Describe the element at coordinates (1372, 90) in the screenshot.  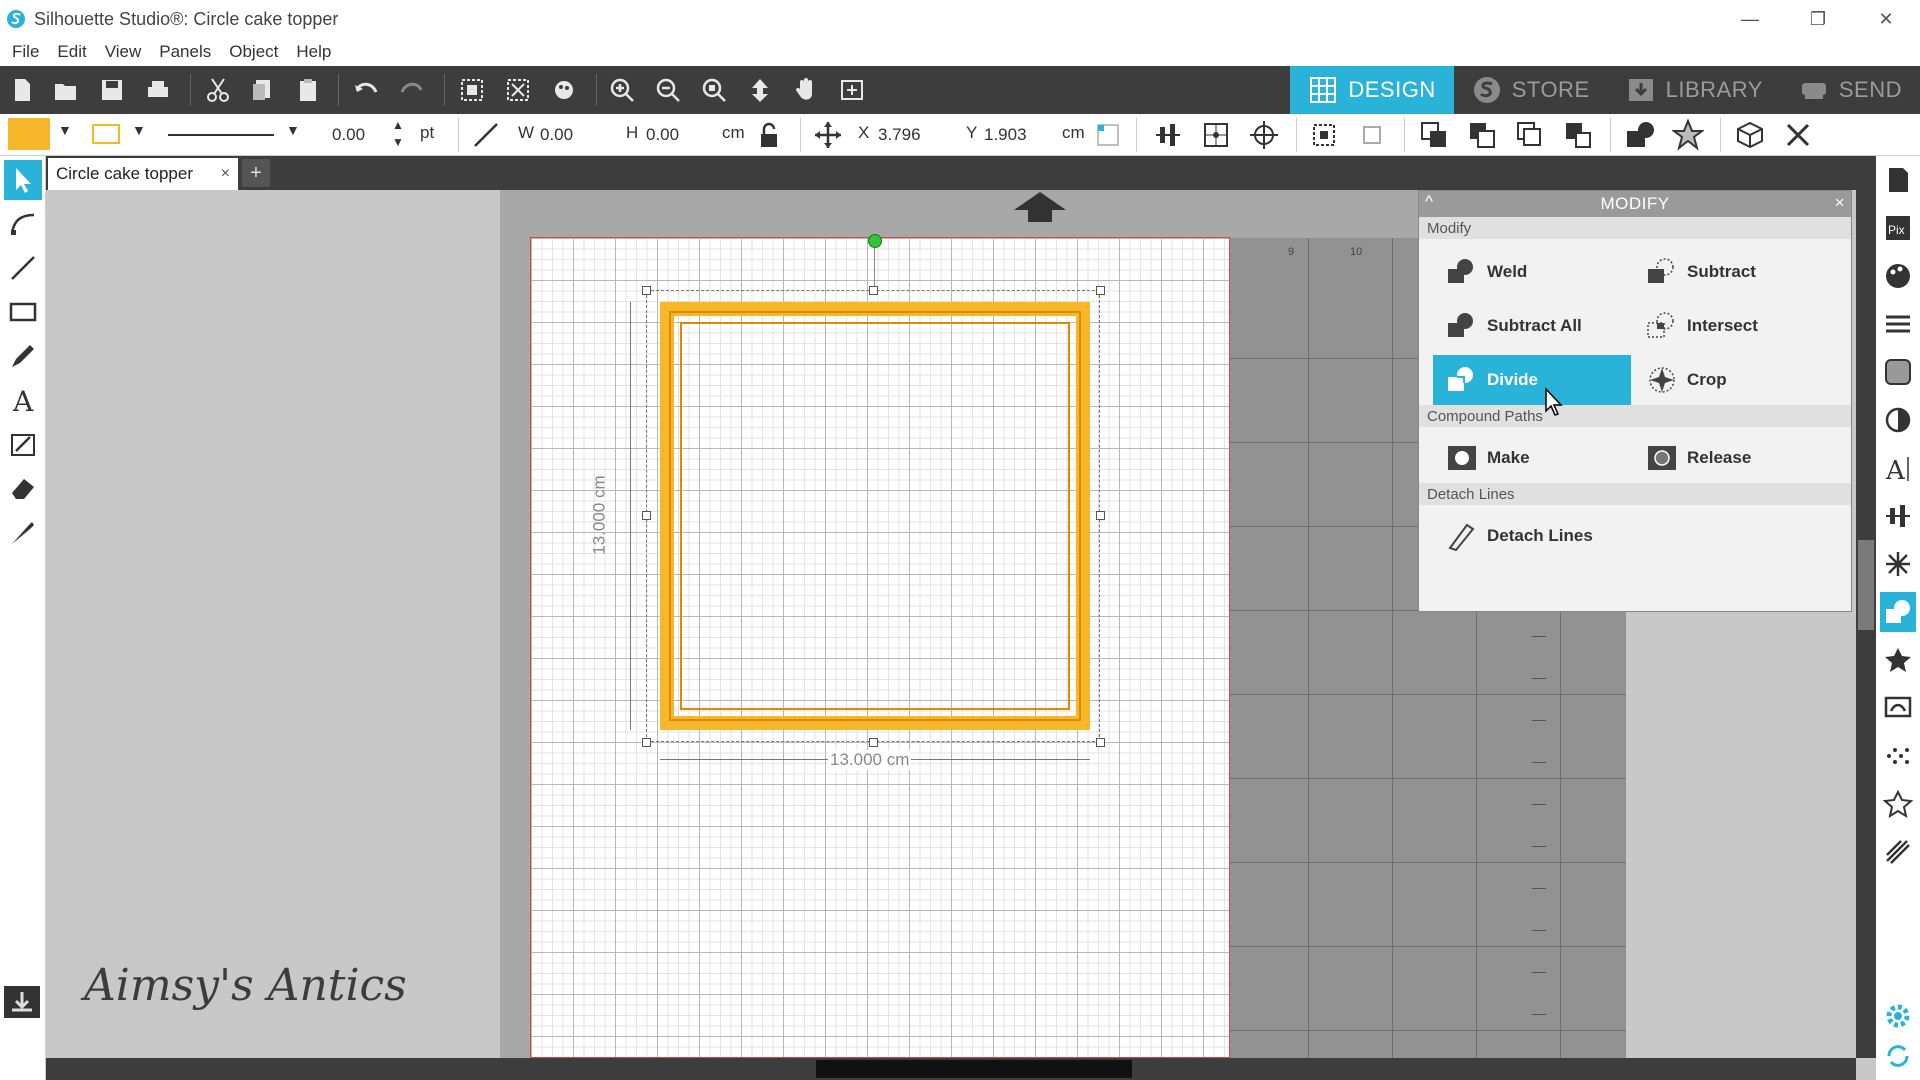
I see `tab-design: DESIGN` at that location.